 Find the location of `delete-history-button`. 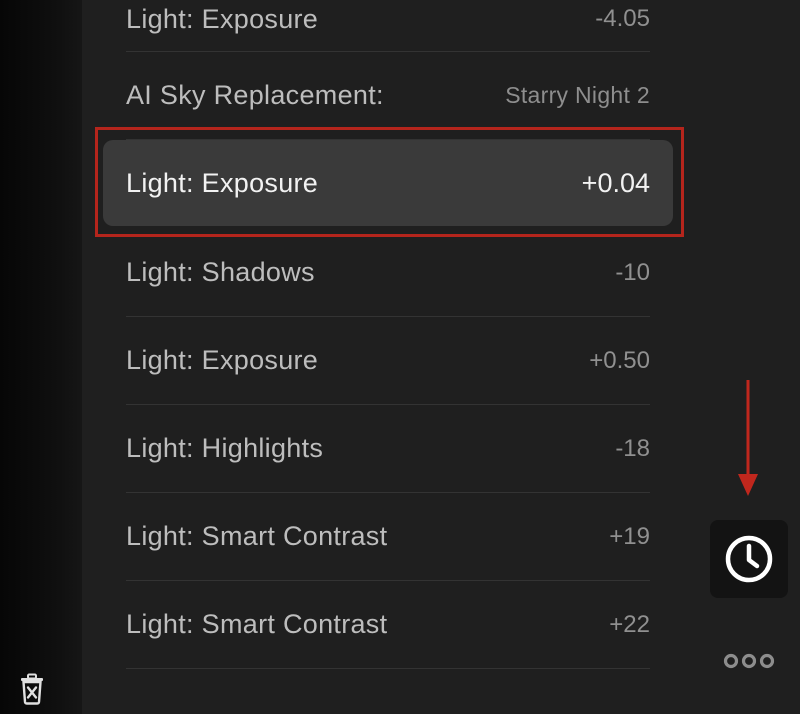

delete-history-button is located at coordinates (32, 689).